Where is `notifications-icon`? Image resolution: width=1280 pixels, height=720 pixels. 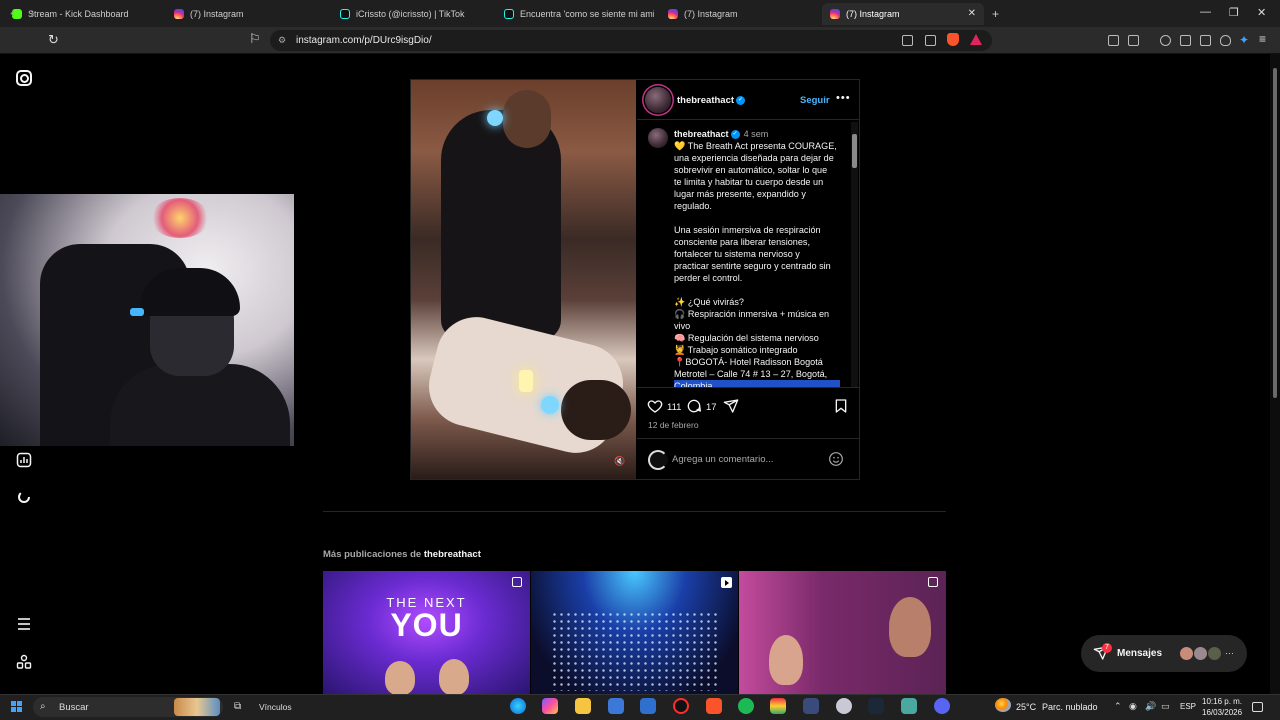
notifications-icon is located at coordinates (1257, 707).